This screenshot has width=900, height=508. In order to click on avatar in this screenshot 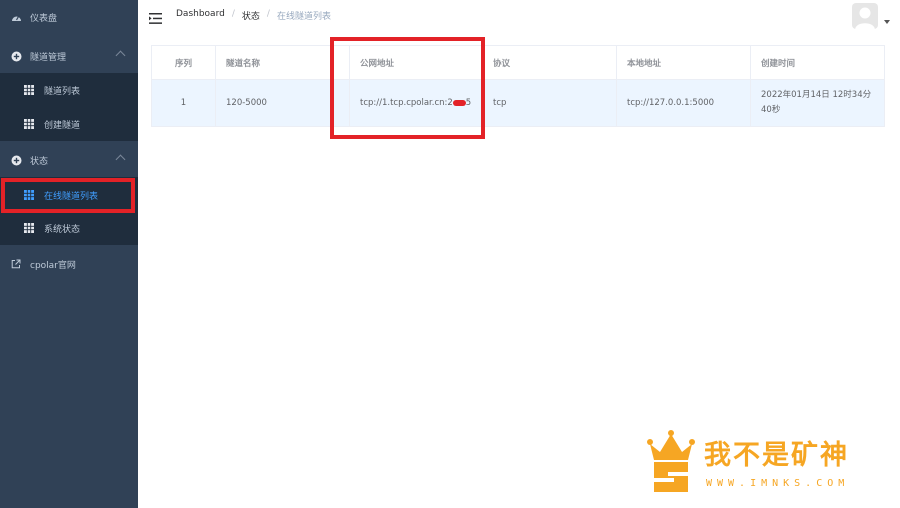, I will do `click(865, 16)`.